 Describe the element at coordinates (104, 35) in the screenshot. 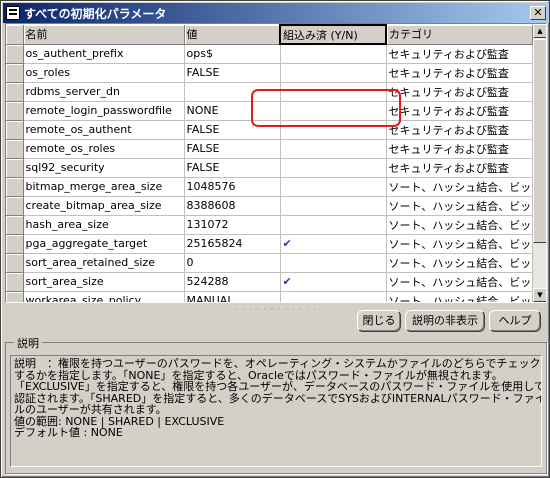

I see `column-header-name: 名前` at that location.